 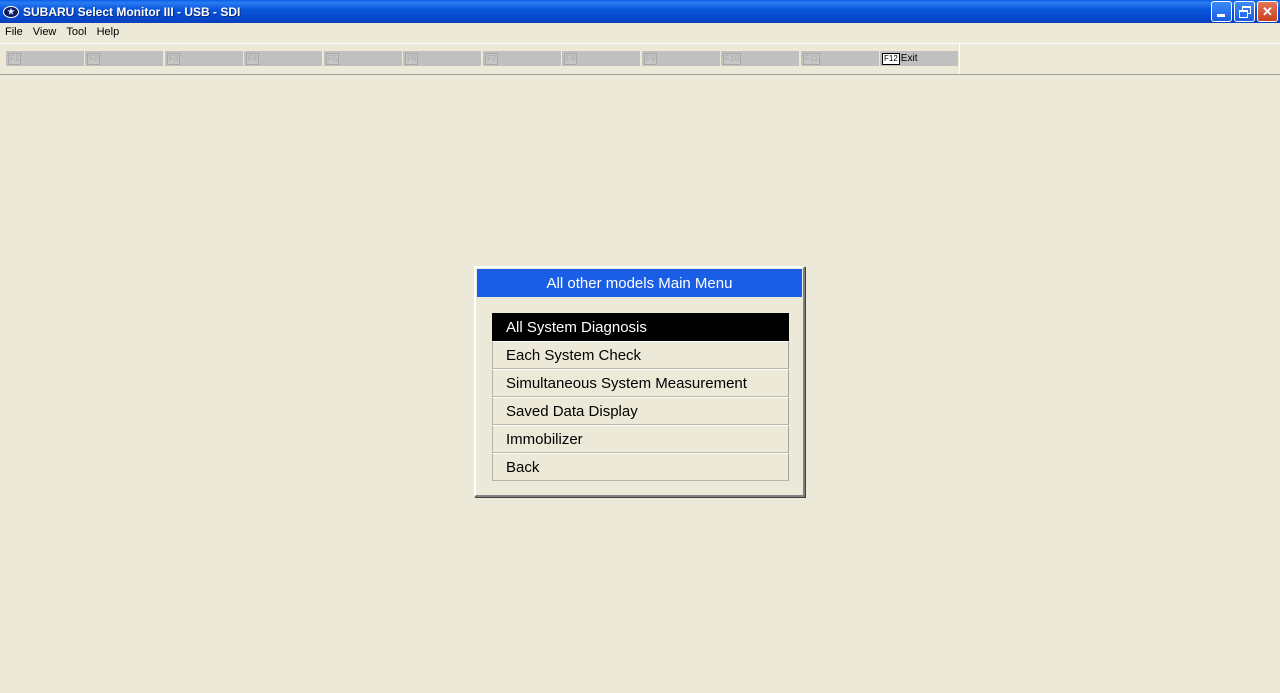 I want to click on menu-item-immobilizer: Immobilizer, so click(x=640, y=439).